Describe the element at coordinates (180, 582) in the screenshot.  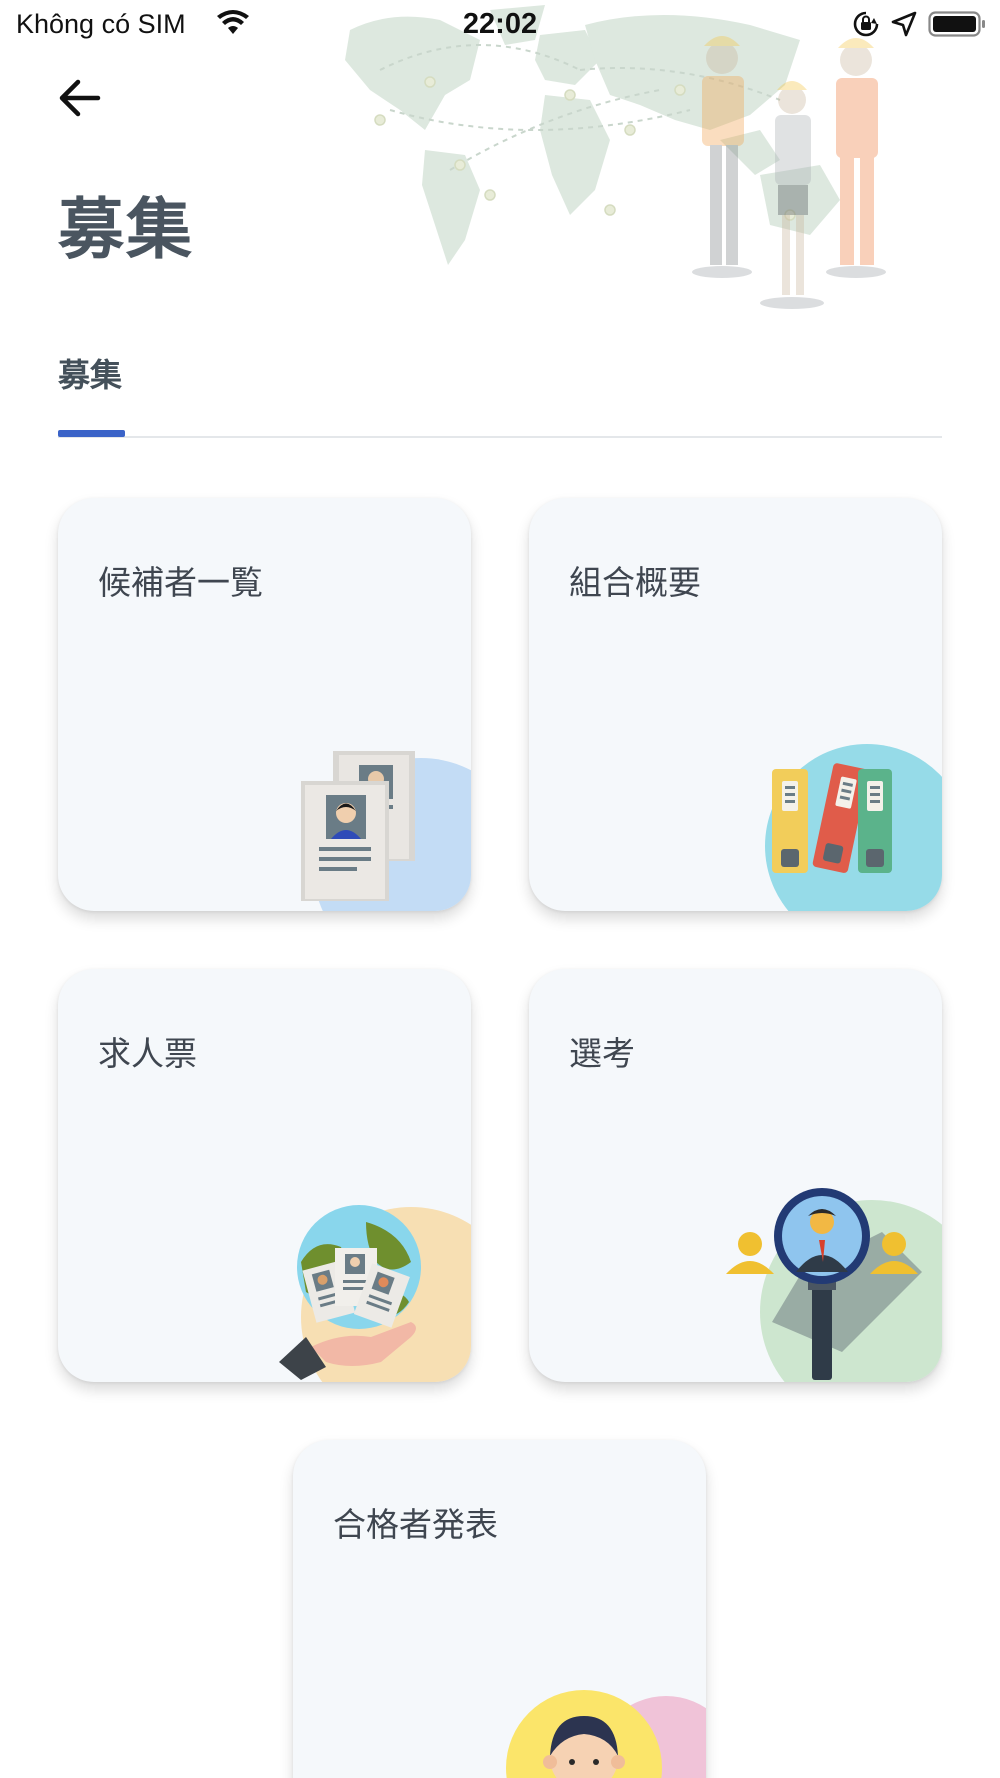
I see `card-title: 候補者一覧` at that location.